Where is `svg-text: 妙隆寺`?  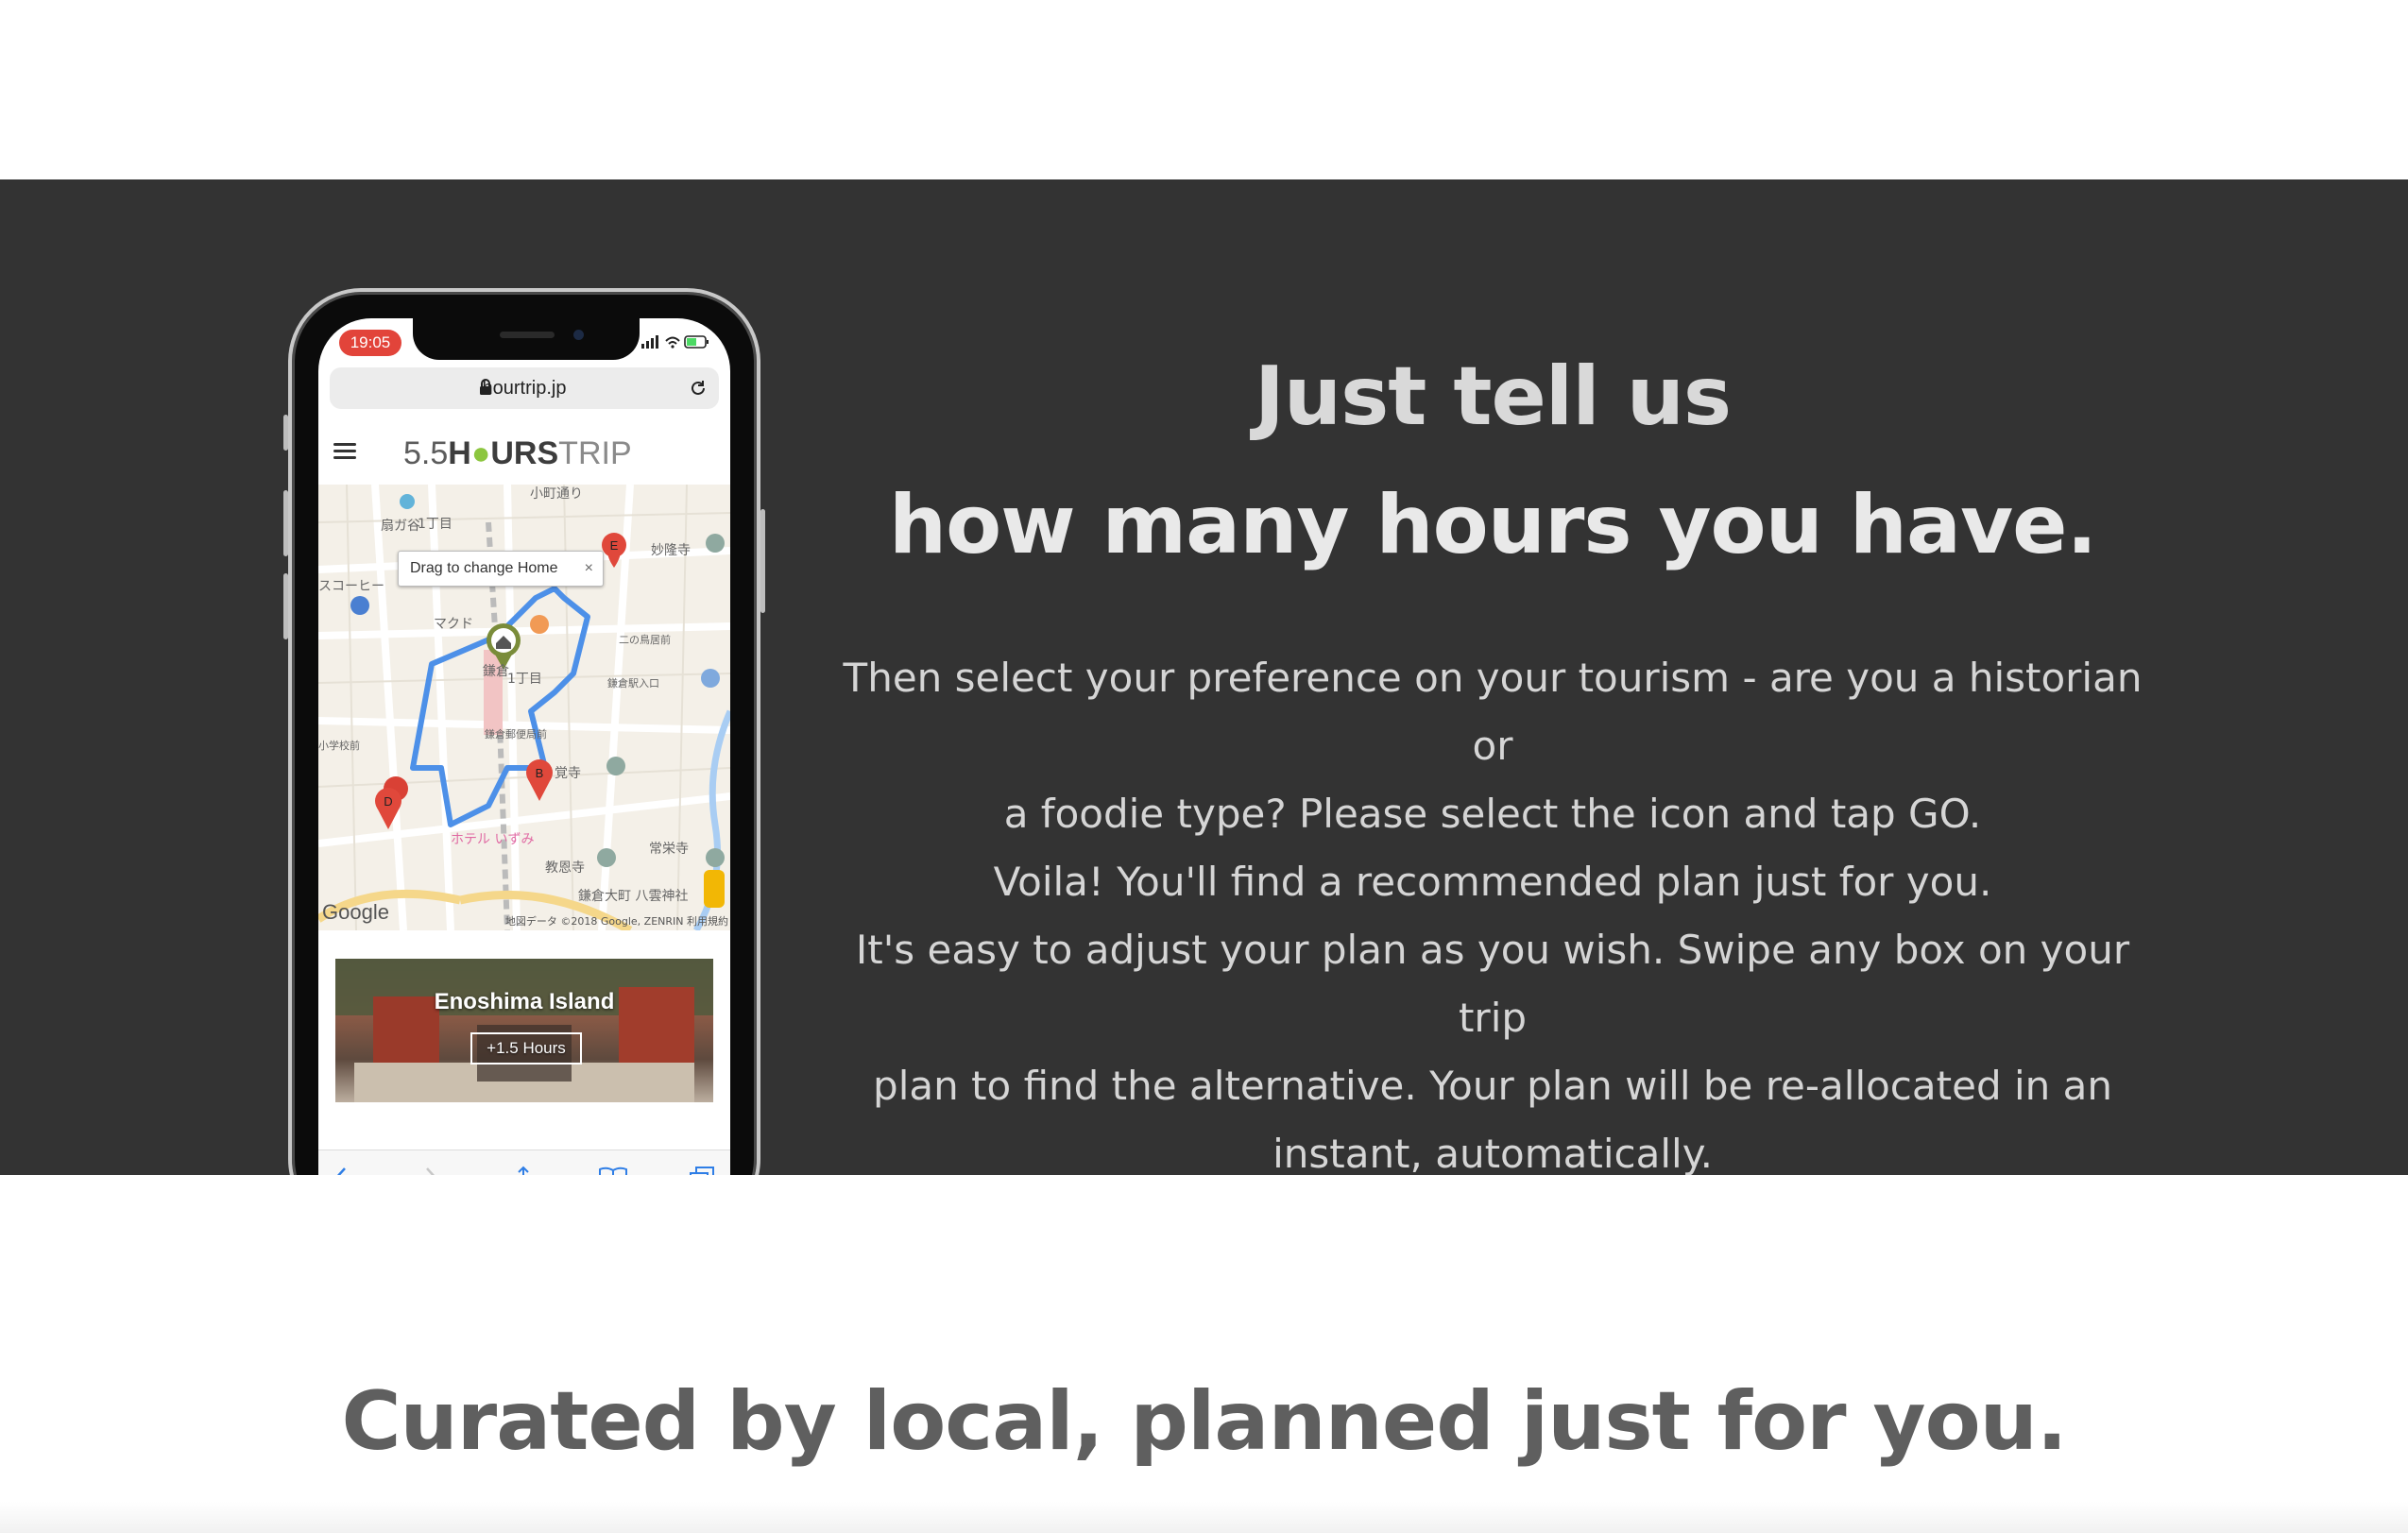 svg-text: 妙隆寺 is located at coordinates (671, 550).